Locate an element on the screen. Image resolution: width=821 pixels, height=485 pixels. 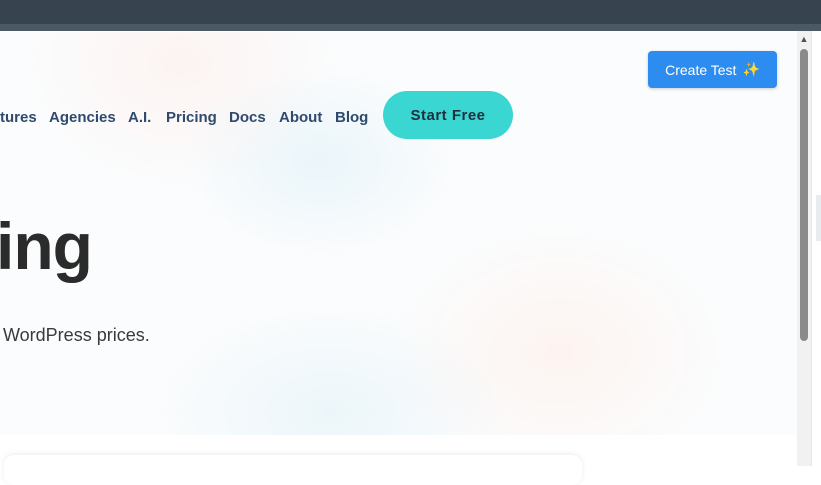
scroll-up-arrow-icon: ▲ is located at coordinates (804, 39).